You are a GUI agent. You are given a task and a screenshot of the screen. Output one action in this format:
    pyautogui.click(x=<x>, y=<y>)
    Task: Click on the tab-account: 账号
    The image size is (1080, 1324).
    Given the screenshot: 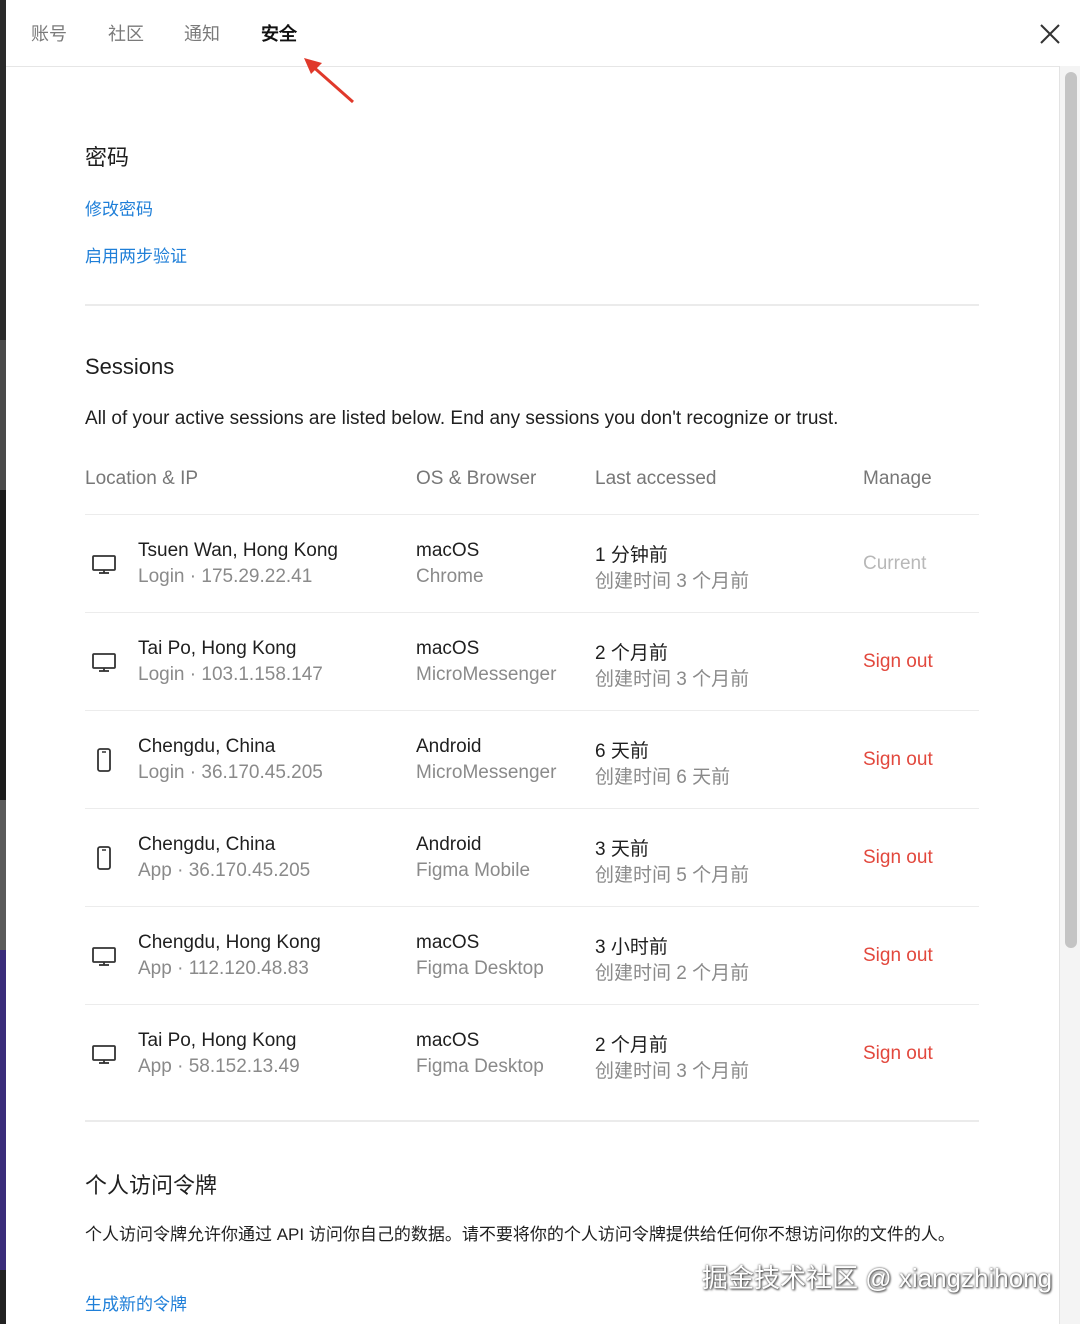 What is the action you would take?
    pyautogui.click(x=49, y=33)
    